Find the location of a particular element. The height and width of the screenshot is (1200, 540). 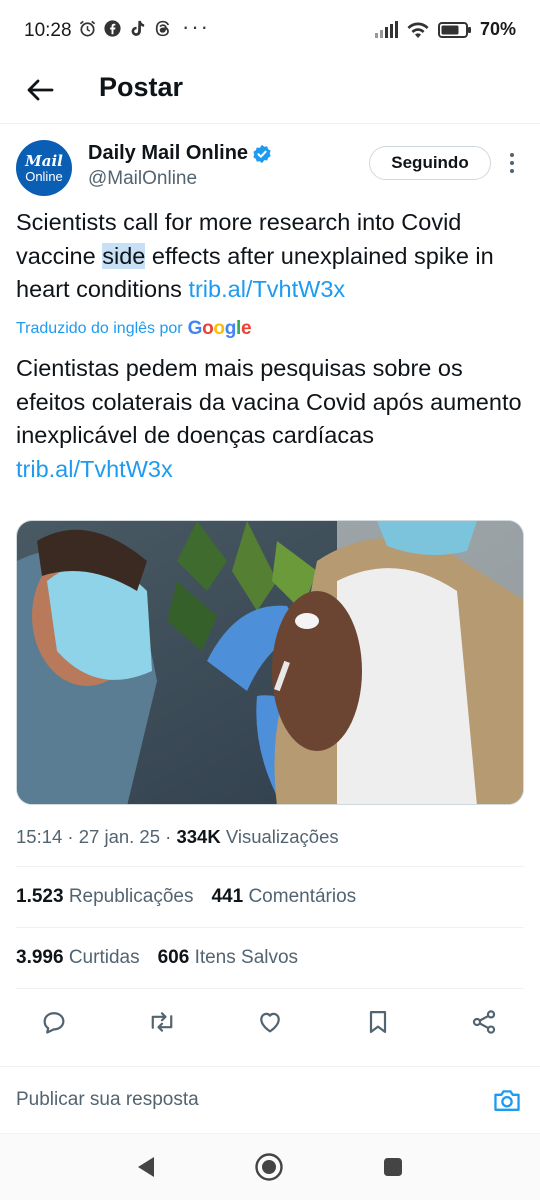

signal-icon is located at coordinates (386, 29).